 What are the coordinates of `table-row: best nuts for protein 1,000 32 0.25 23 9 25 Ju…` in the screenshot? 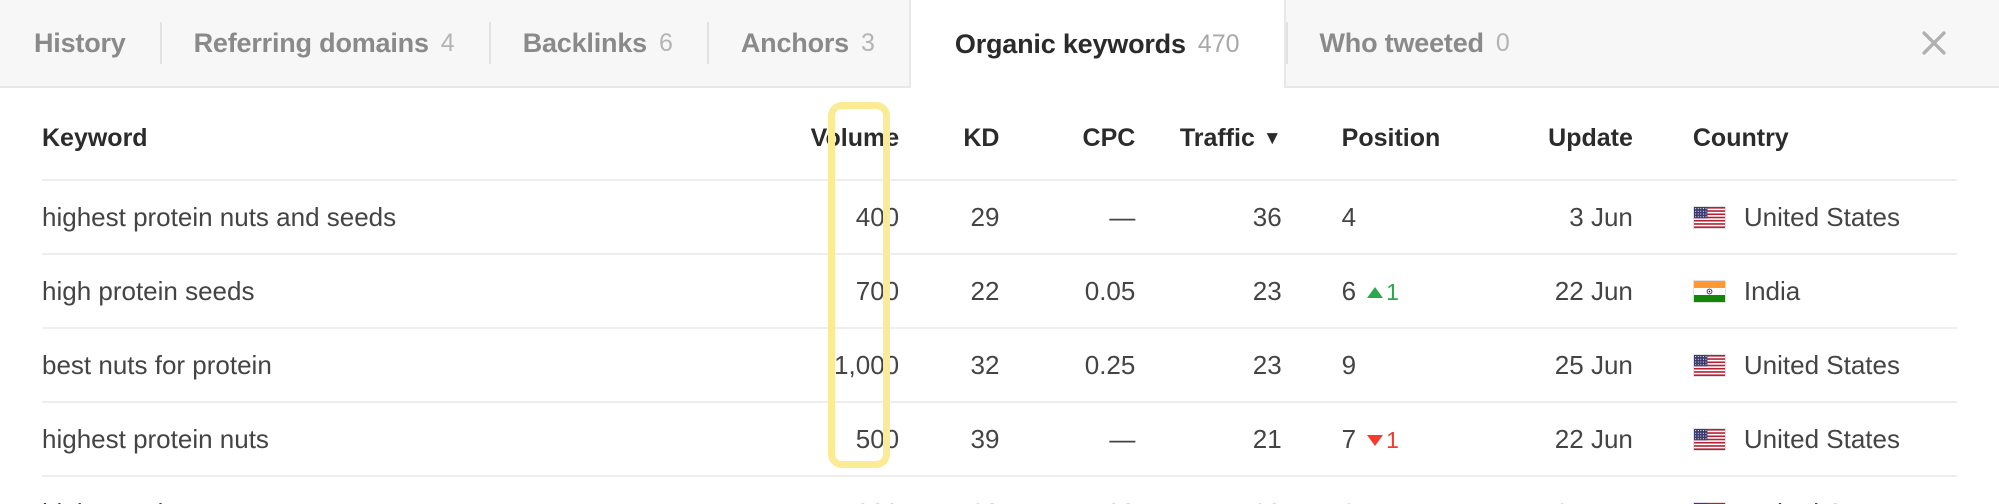 It's located at (999, 364).